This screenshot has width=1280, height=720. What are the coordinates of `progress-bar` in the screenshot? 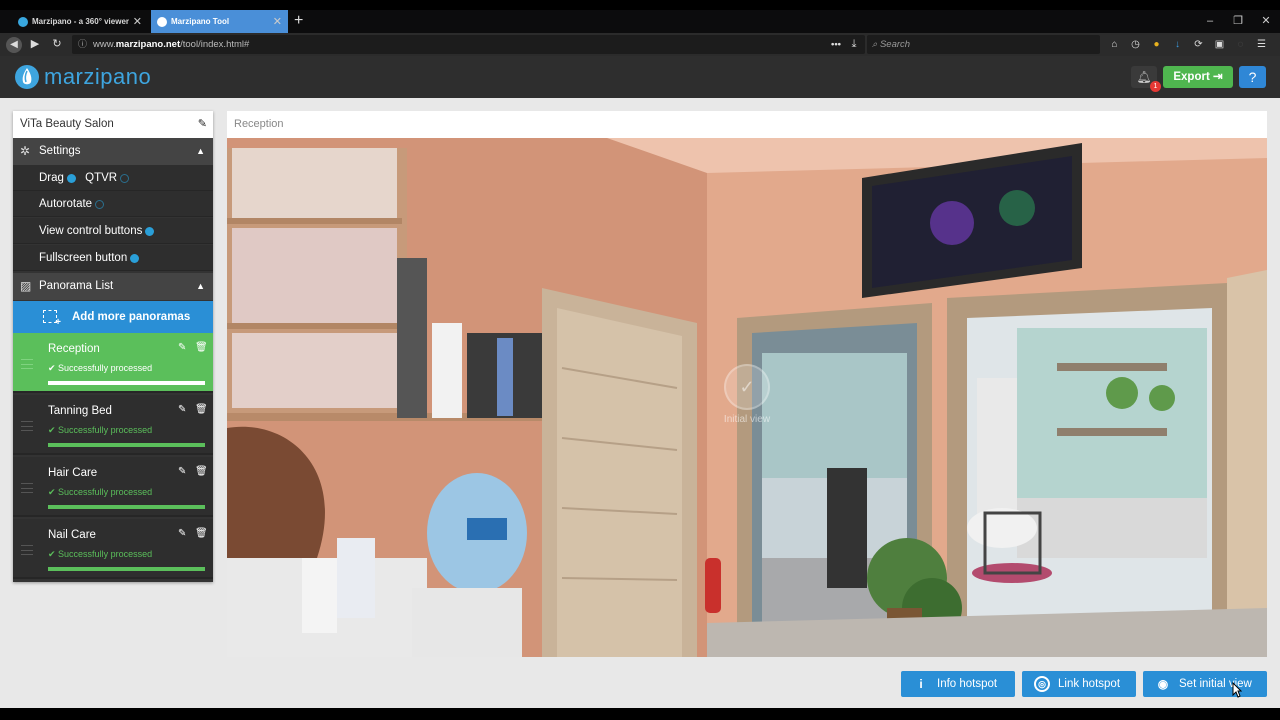 It's located at (126, 445).